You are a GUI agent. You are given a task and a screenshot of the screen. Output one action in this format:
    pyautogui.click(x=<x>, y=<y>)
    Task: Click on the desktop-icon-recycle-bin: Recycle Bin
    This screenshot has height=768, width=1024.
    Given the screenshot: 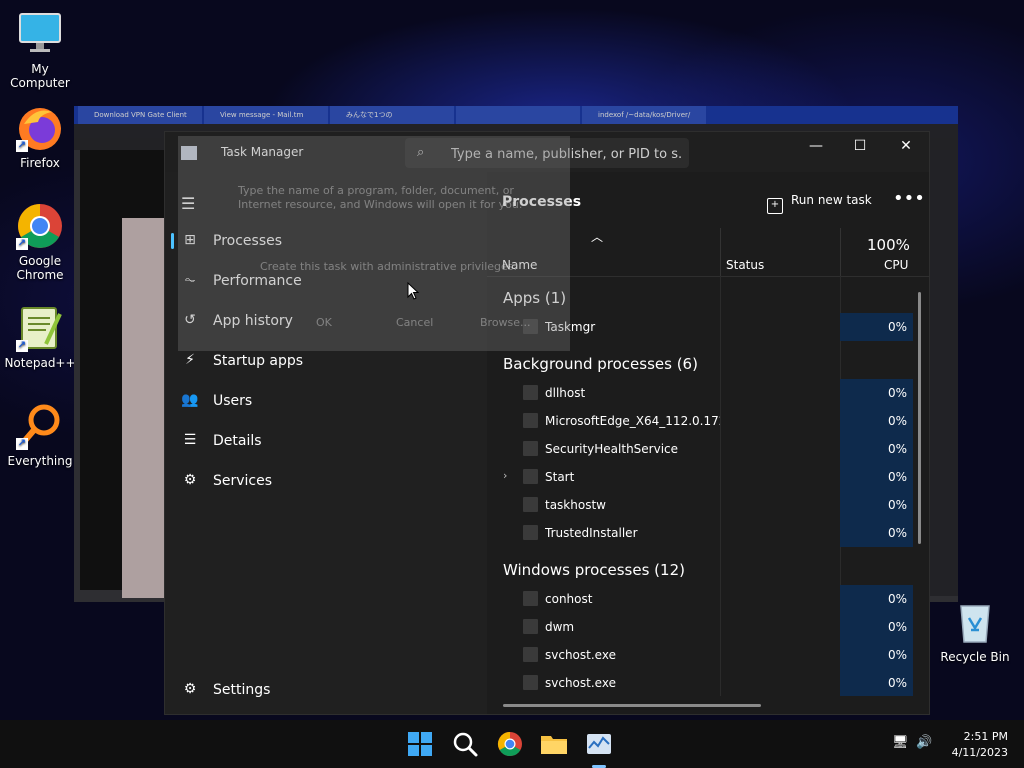 What is the action you would take?
    pyautogui.click(x=975, y=631)
    